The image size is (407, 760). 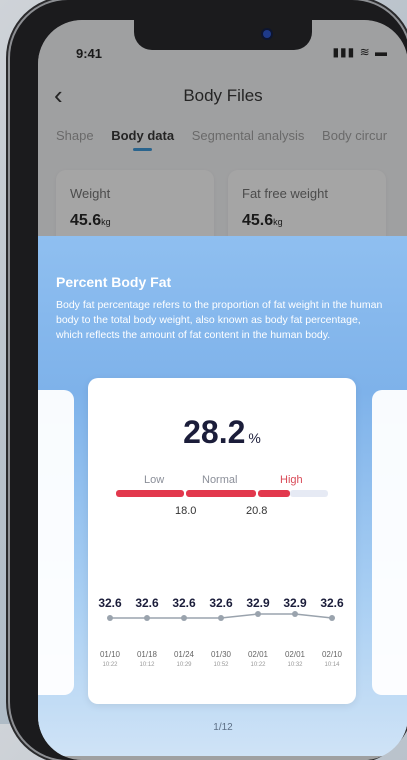 I want to click on body-fat-value: 28.2%, so click(x=222, y=432).